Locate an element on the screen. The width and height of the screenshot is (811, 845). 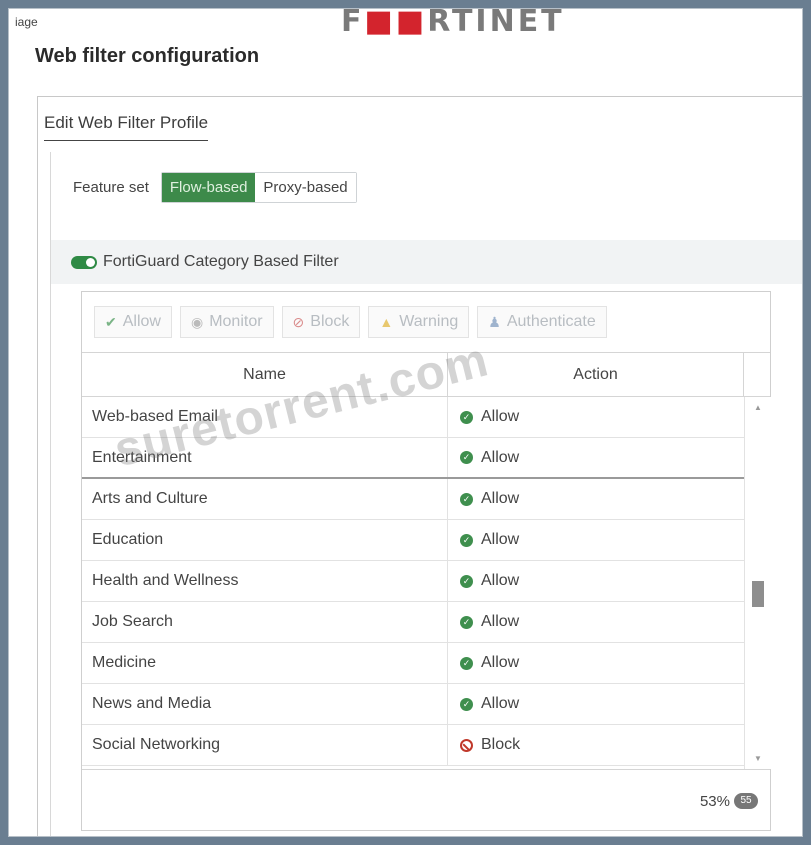
allow-label: Allow is located at coordinates (141, 321).